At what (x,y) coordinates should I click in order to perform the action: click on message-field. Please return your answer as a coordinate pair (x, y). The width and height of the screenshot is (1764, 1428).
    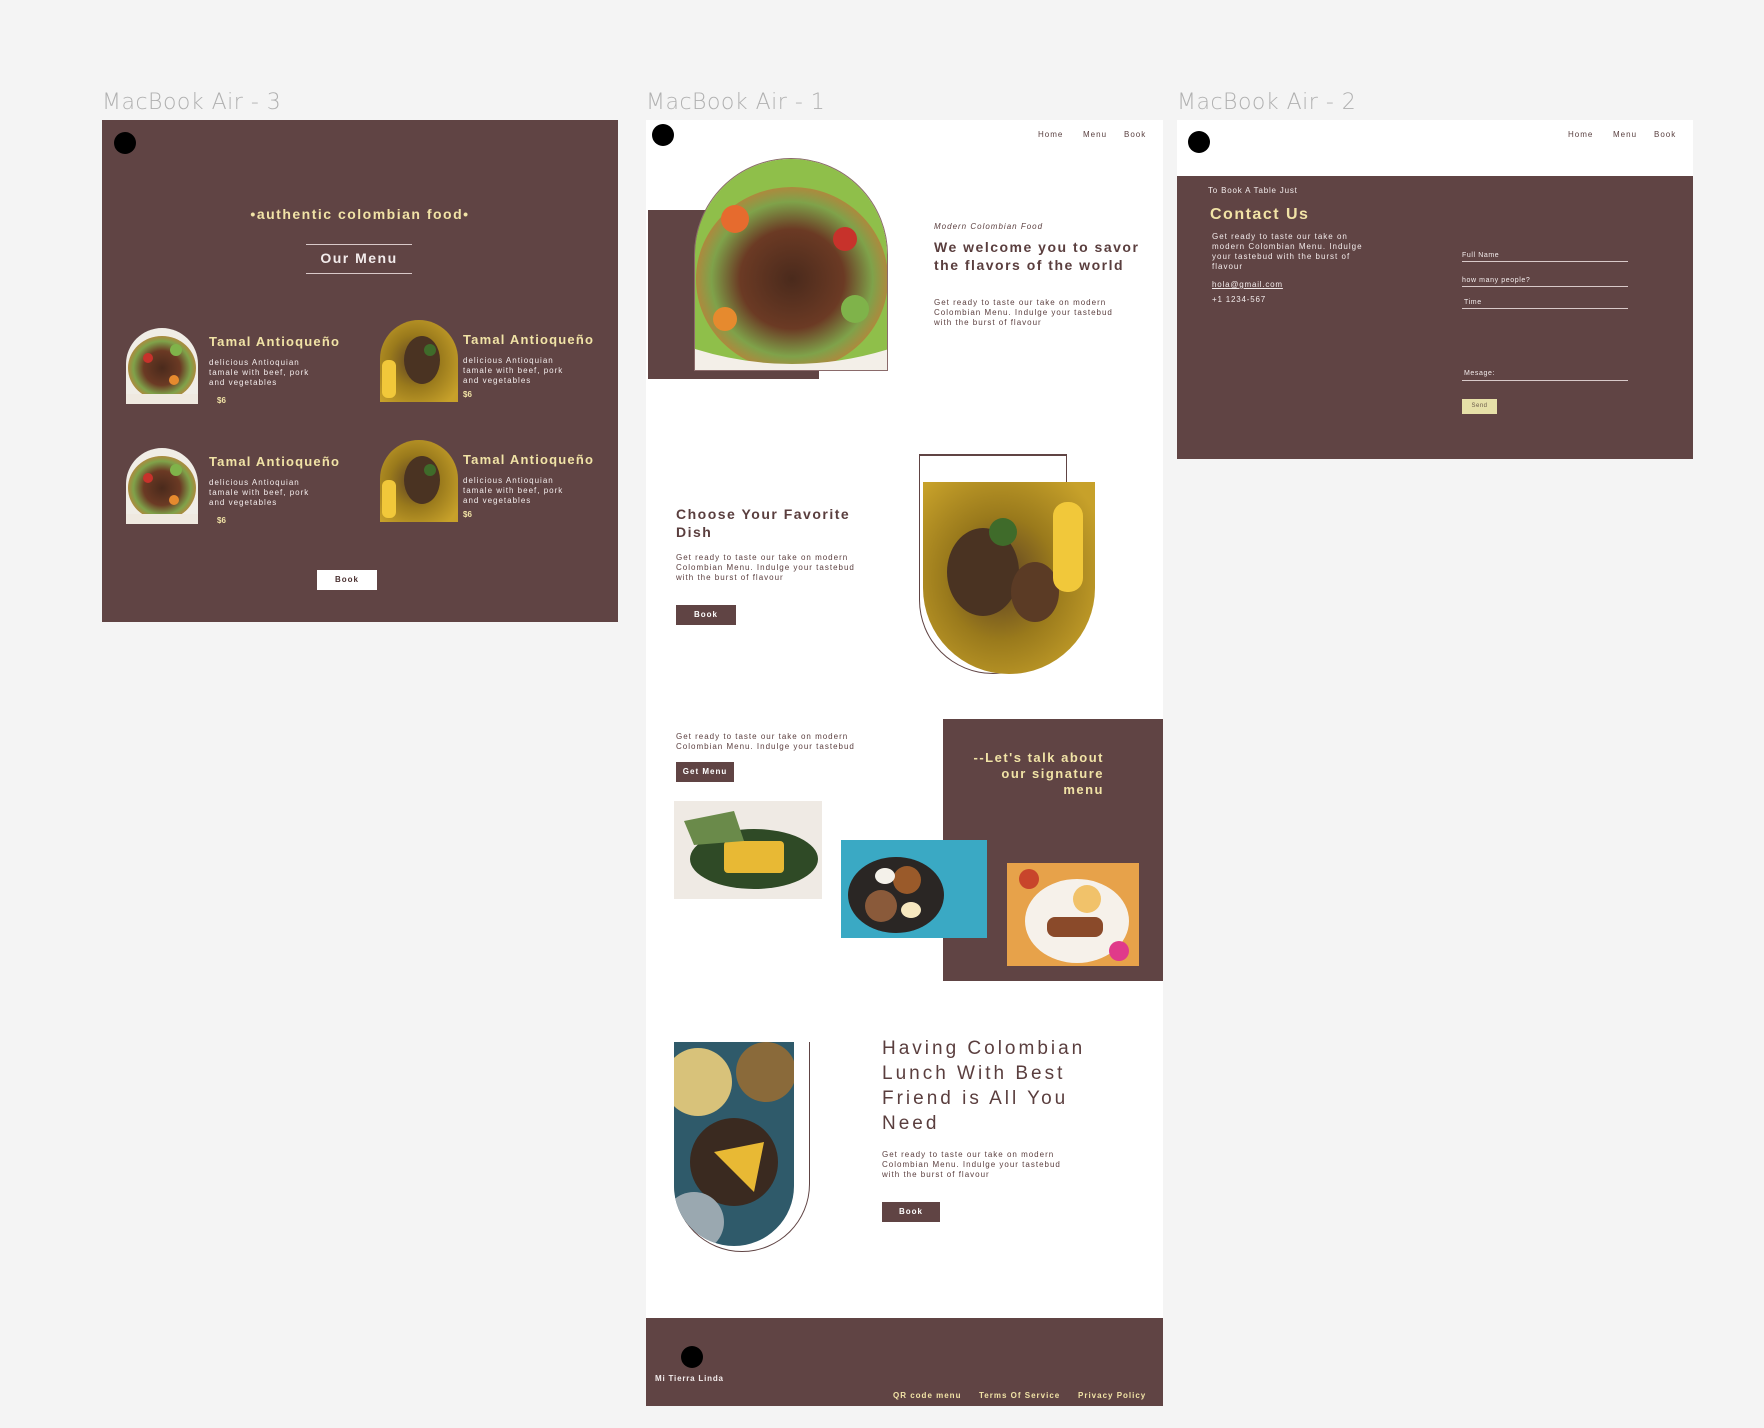
    Looking at the image, I should click on (1545, 380).